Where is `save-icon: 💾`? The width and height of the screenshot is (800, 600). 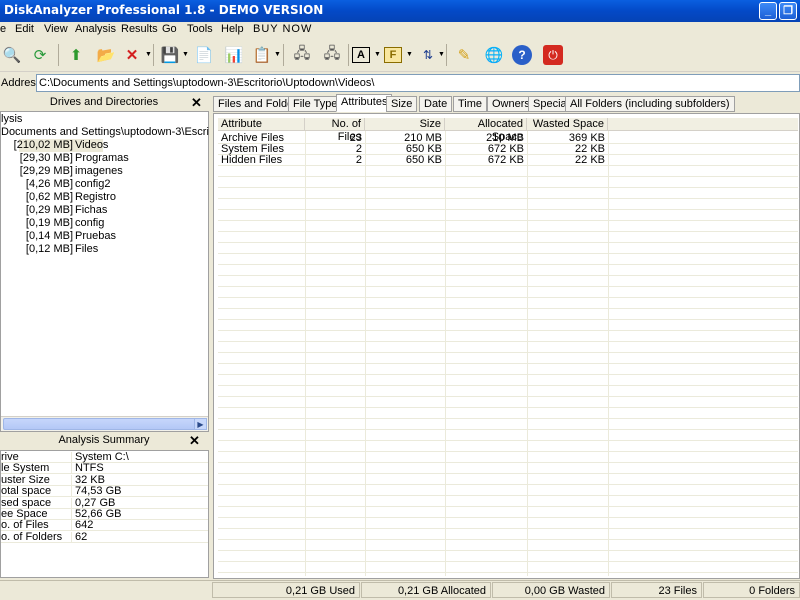
save-icon: 💾 is located at coordinates (170, 55).